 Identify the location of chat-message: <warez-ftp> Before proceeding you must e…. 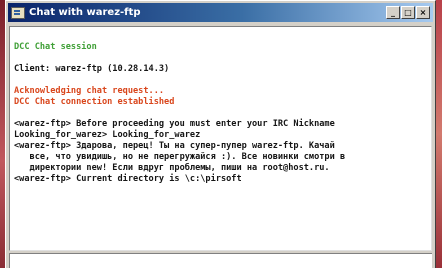
(174, 124).